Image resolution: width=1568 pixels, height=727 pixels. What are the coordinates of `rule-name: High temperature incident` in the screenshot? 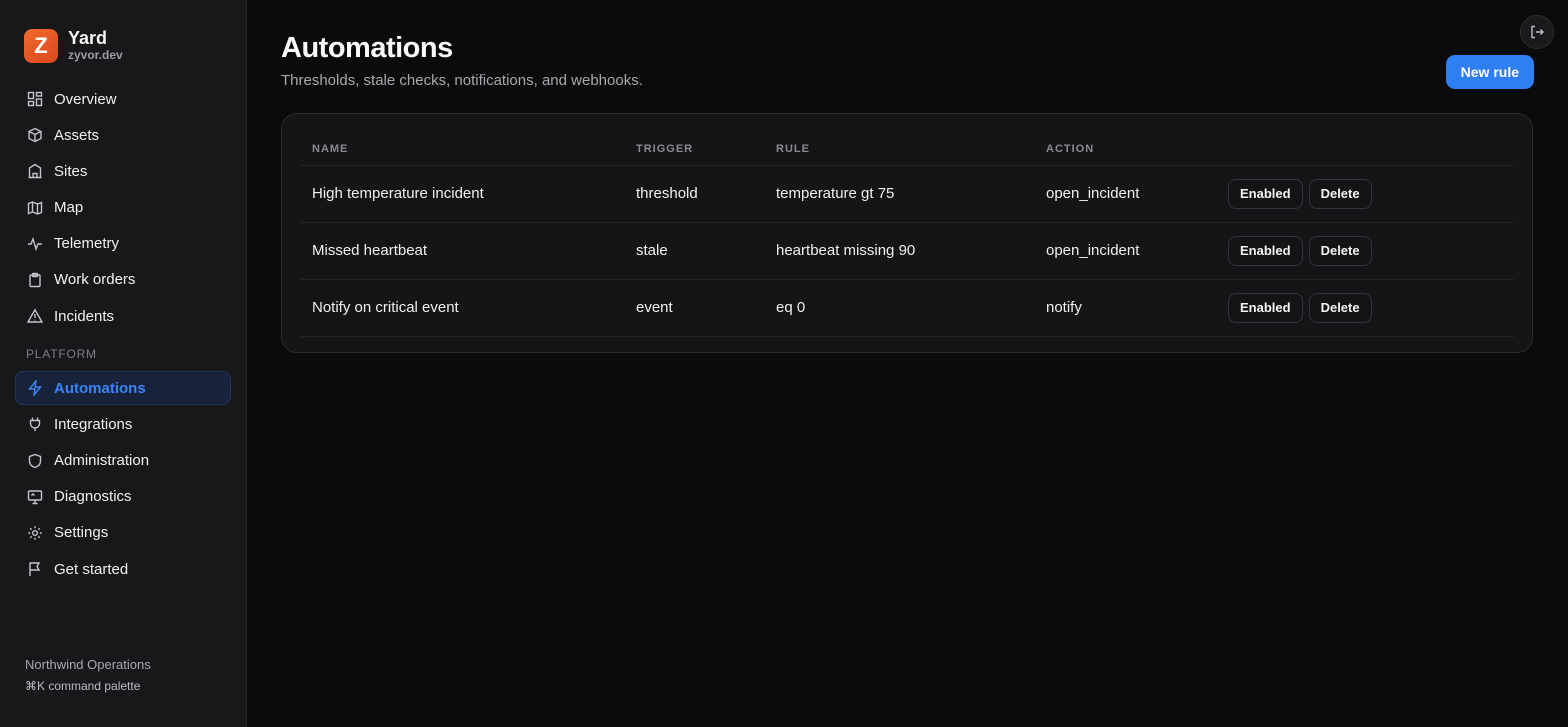 It's located at (463, 194).